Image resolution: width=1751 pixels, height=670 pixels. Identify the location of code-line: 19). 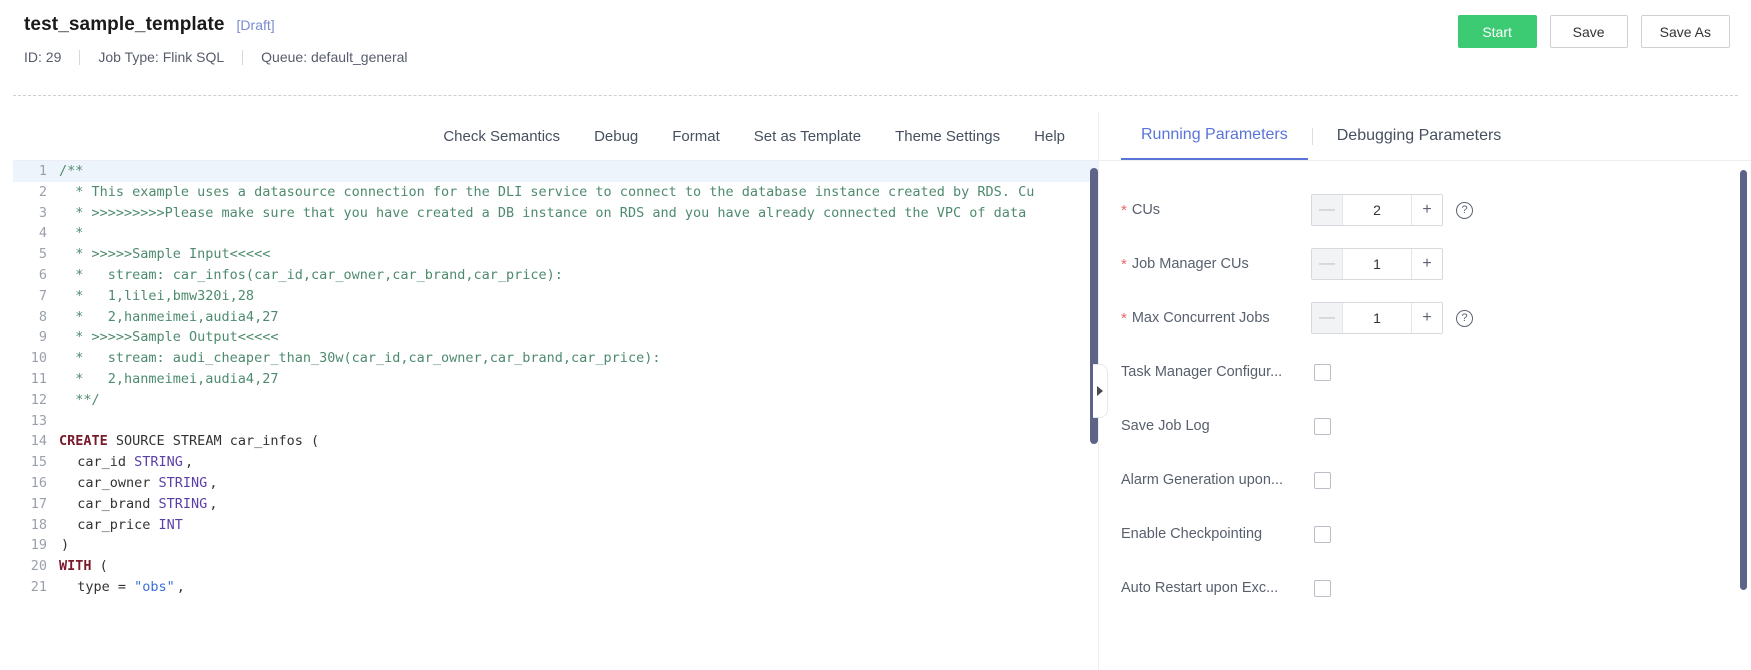
(555, 545).